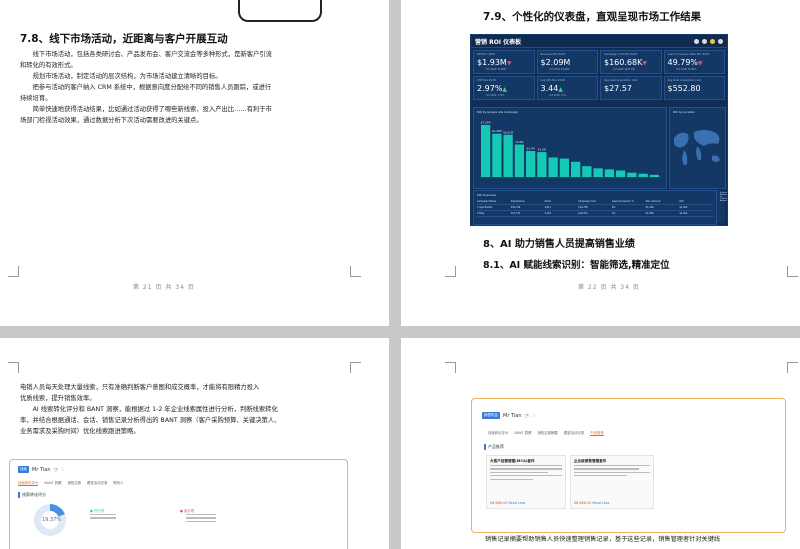 The image size is (800, 549). What do you see at coordinates (152, 54) in the screenshot?
I see `text-line: 线下市场活动，包括各类研讨会、产品发布会、客户交流会等多种形式，是新客户引流` at bounding box center [152, 54].